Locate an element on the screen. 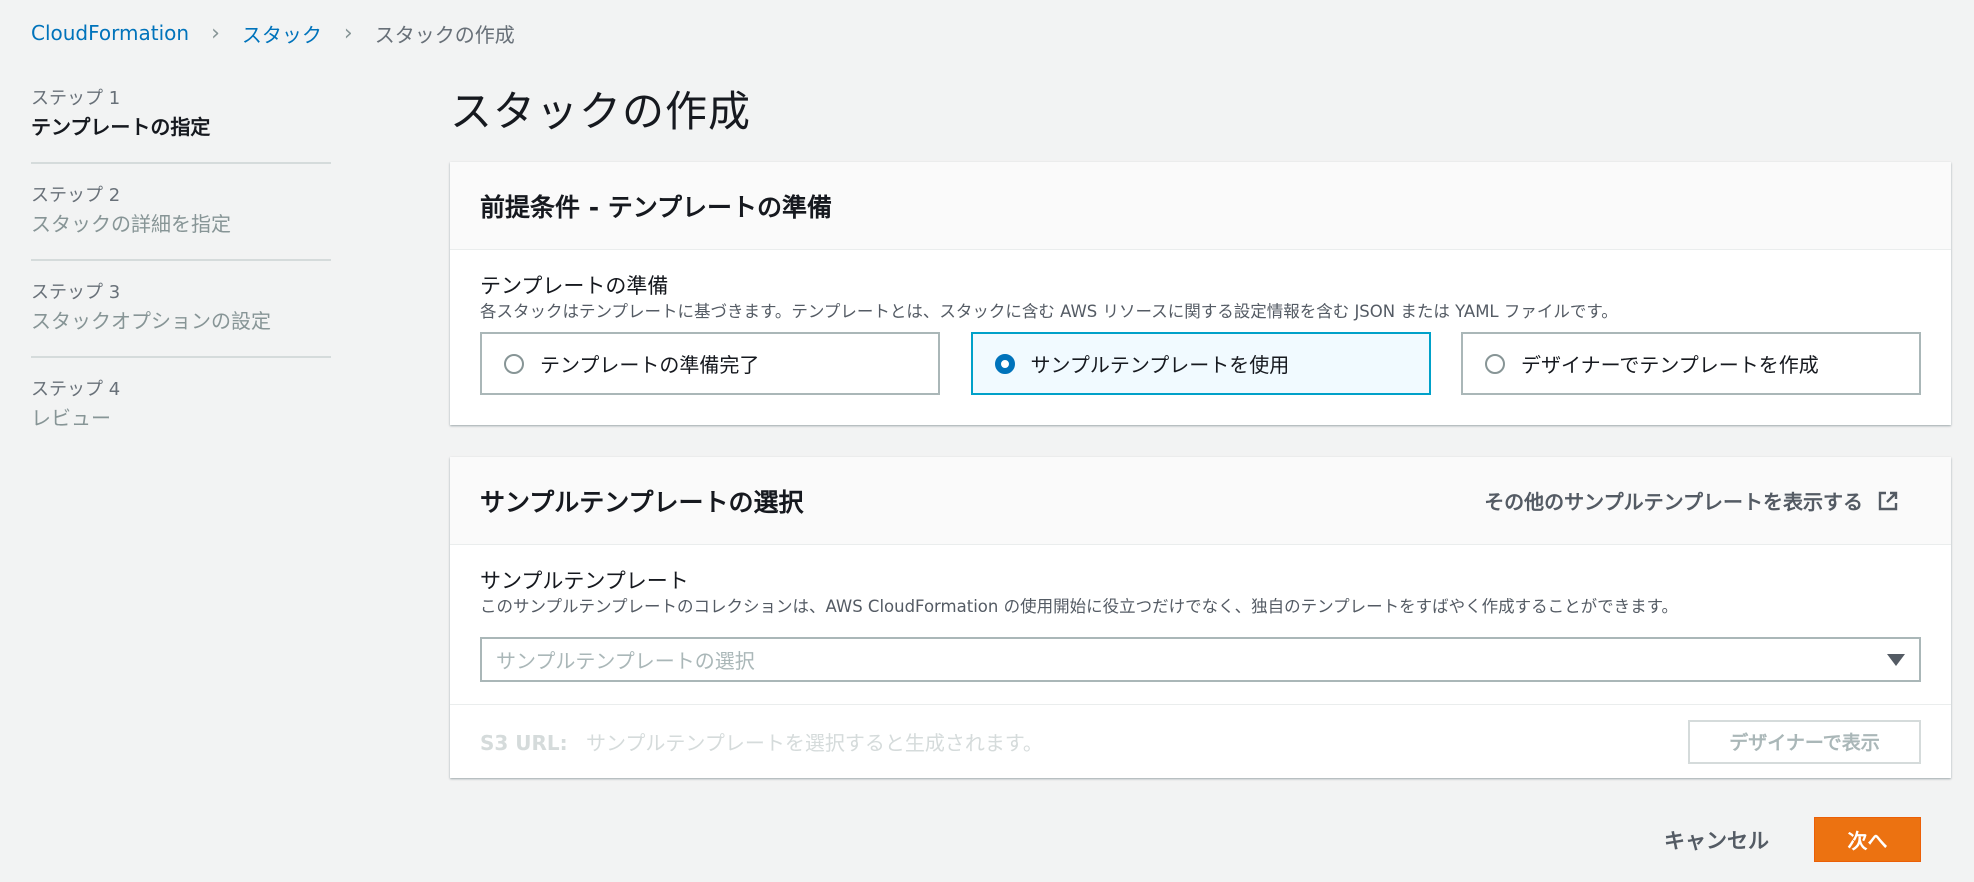 The width and height of the screenshot is (1974, 882). s3-url-row: S3 URL: サンプルテンプレートを選択すると生成されます。 デザイナーで表示 is located at coordinates (1200, 741).